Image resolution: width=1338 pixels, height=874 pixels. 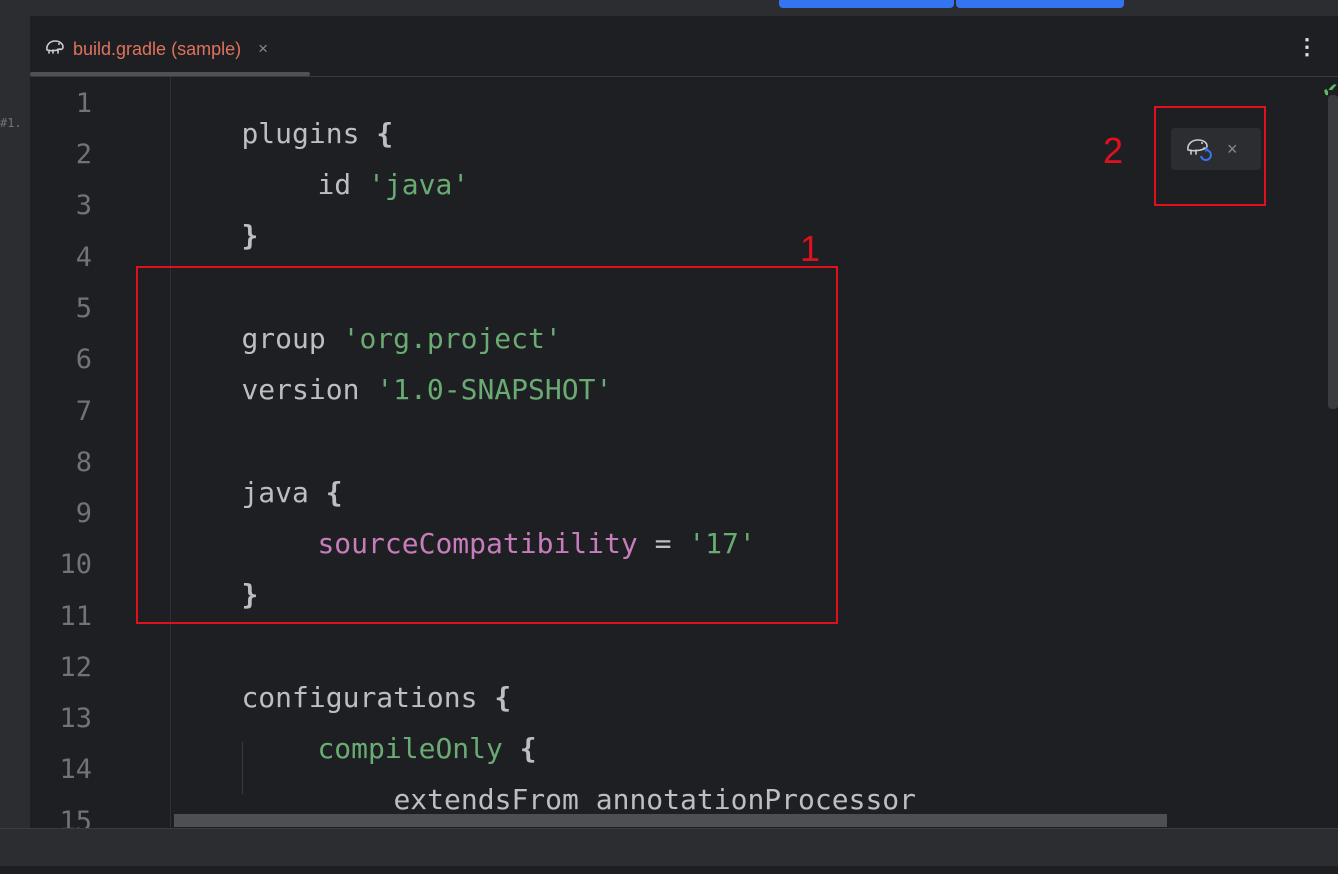 I want to click on tab-close-icon: ×, so click(x=263, y=49).